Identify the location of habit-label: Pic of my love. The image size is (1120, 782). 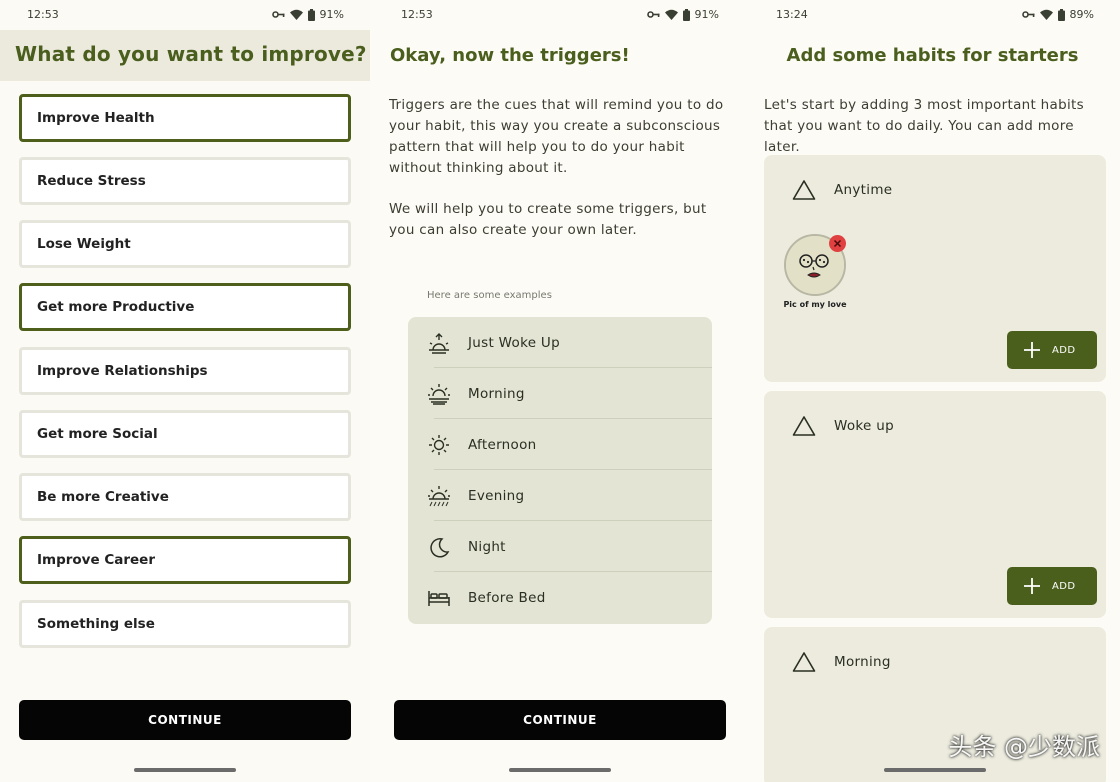
(815, 304).